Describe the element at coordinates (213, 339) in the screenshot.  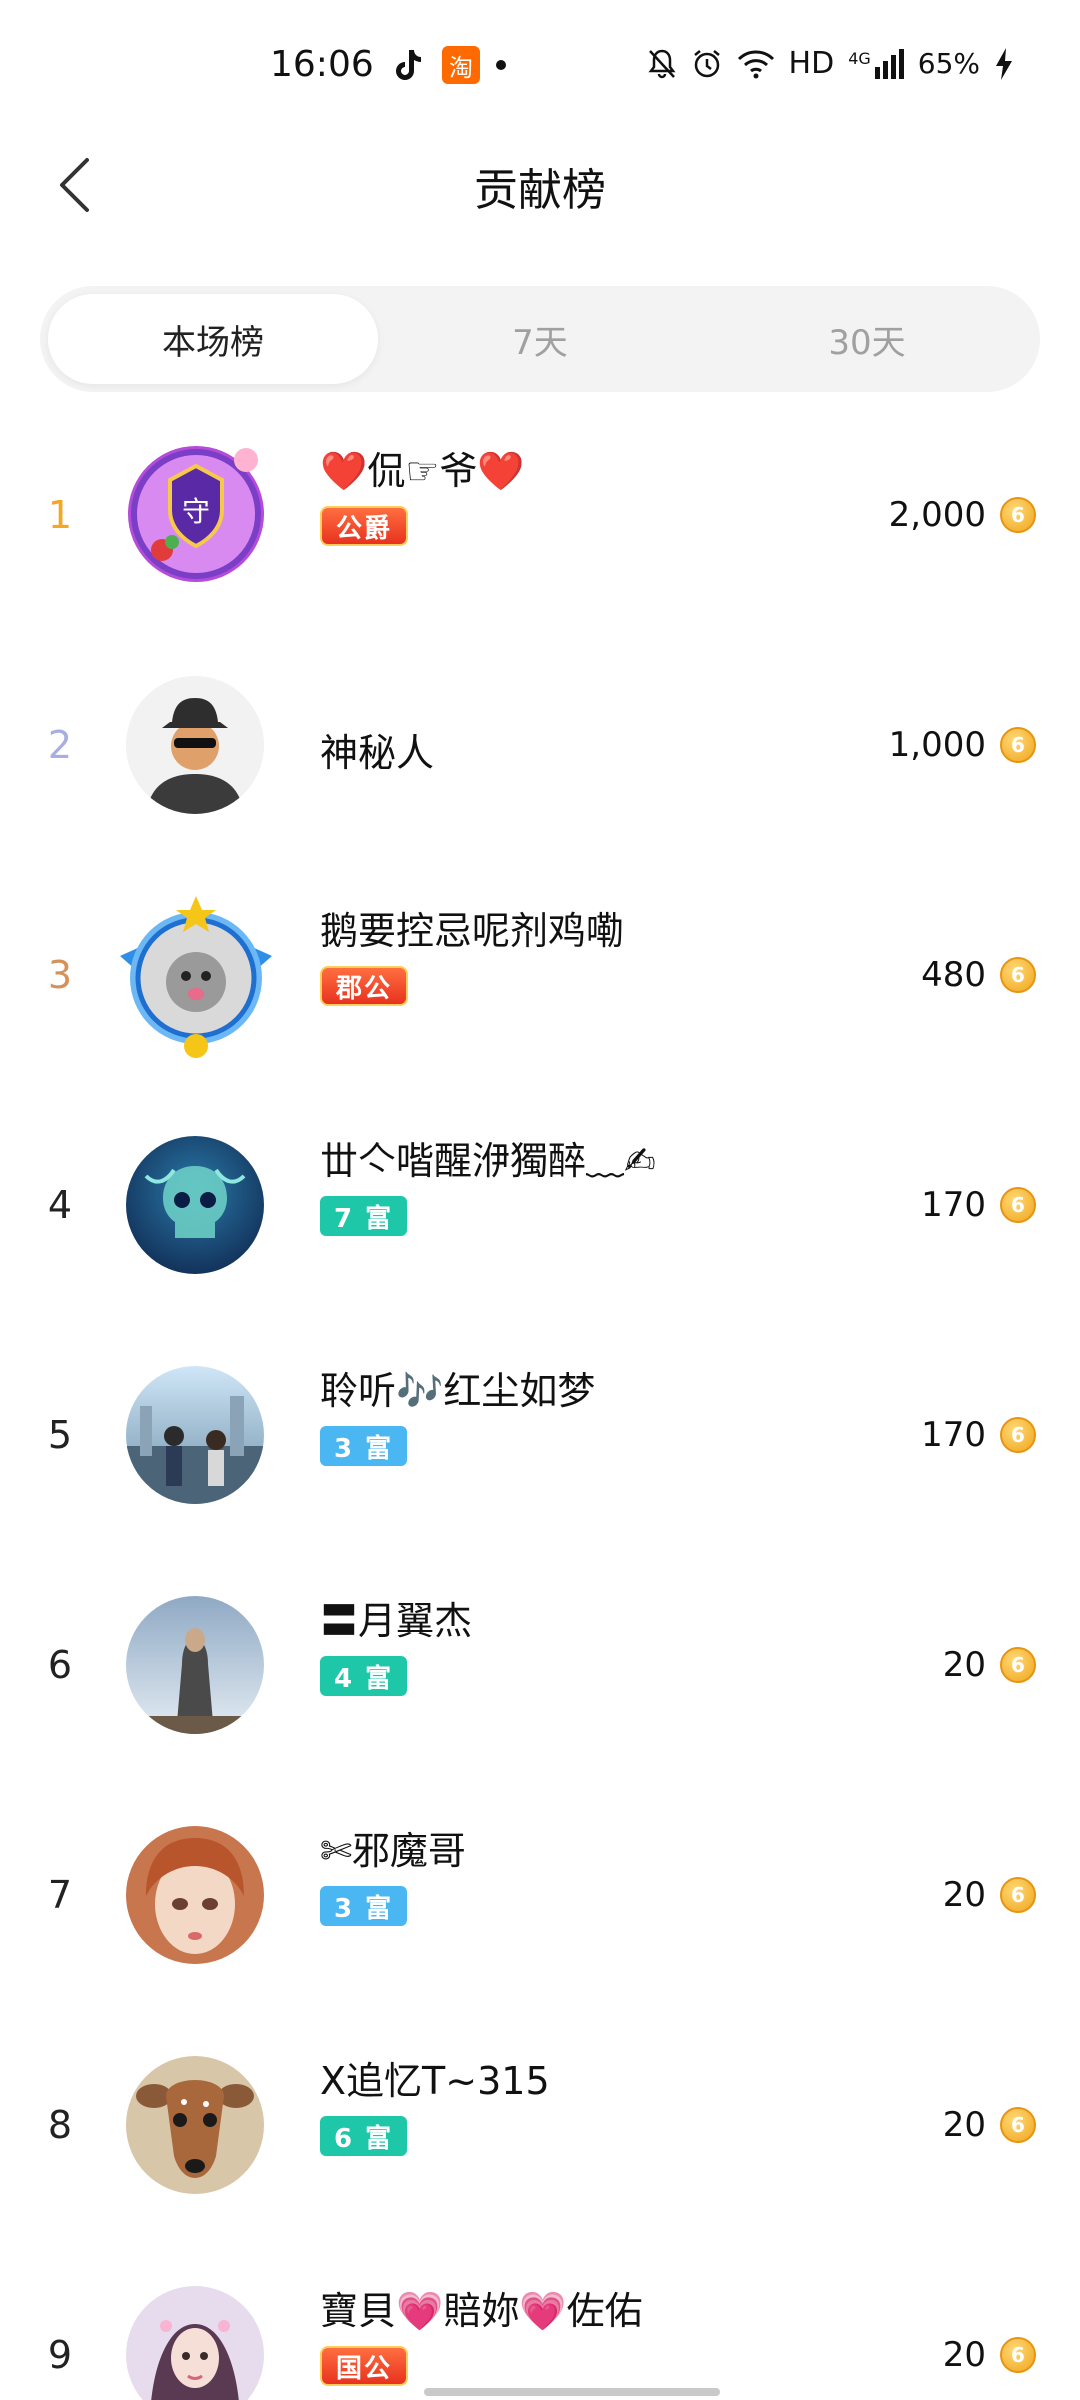
I see `tab-this-session: 本场榜` at that location.